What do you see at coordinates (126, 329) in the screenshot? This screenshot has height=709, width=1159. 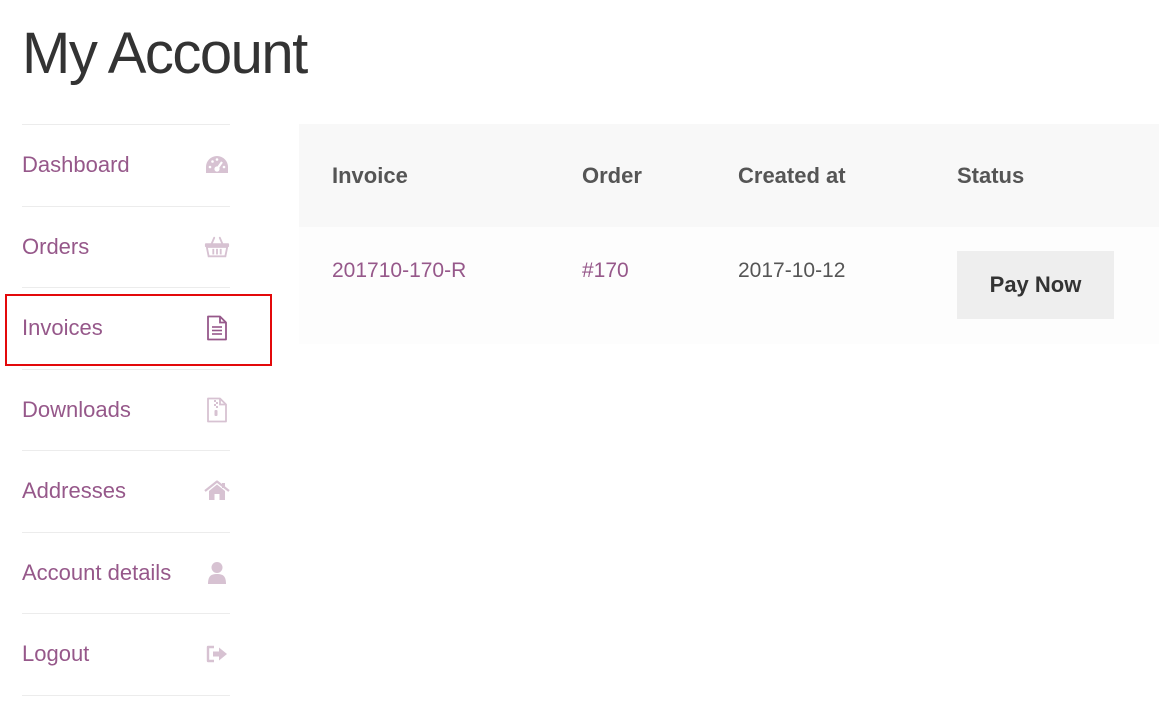 I see `sidebar-item-invoices: Invoices` at bounding box center [126, 329].